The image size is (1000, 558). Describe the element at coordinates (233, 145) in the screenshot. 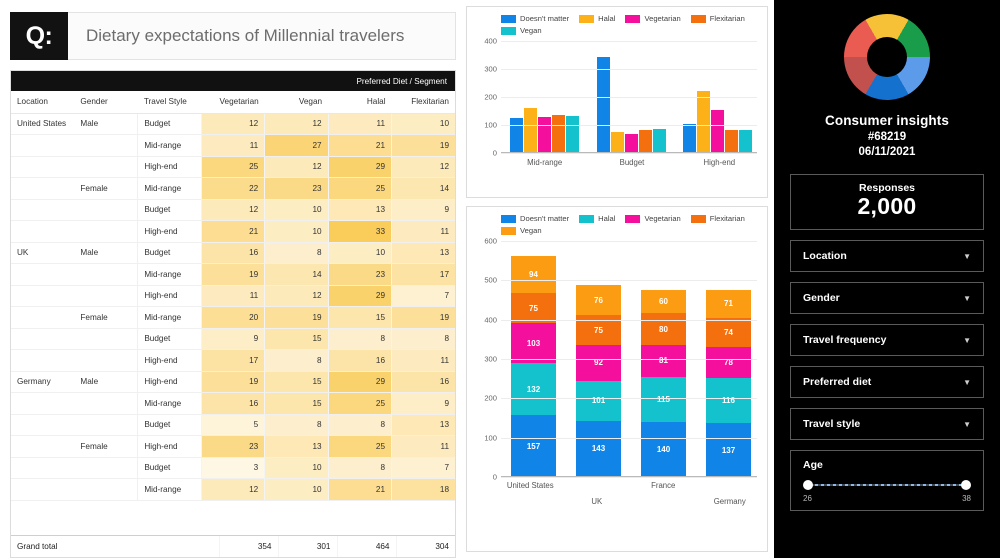

I see `table-row: Mid-range 11 27 21 19` at that location.